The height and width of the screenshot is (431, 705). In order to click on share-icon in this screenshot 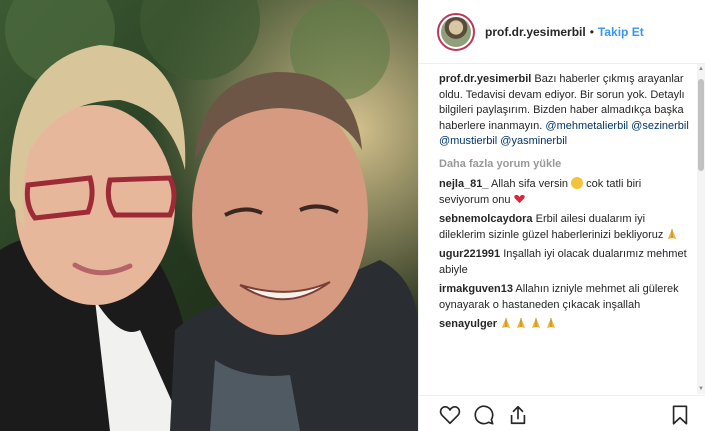, I will do `click(518, 415)`.